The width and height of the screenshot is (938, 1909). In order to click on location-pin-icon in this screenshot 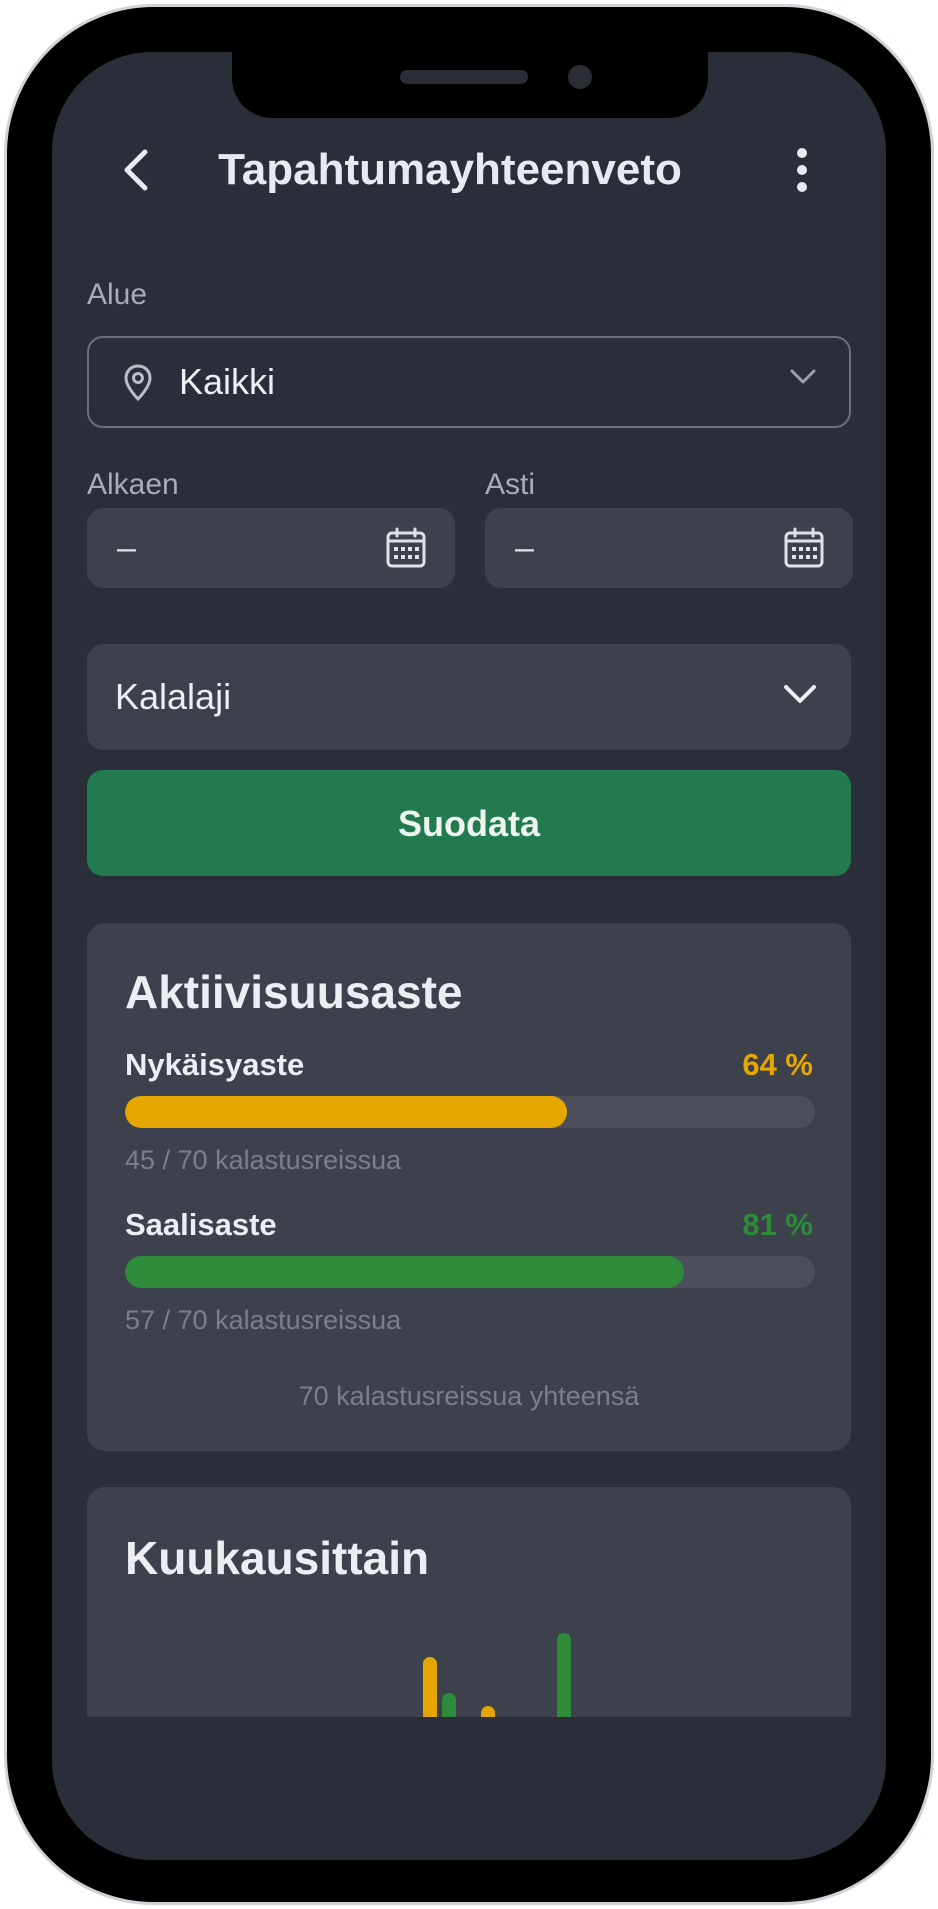, I will do `click(138, 383)`.